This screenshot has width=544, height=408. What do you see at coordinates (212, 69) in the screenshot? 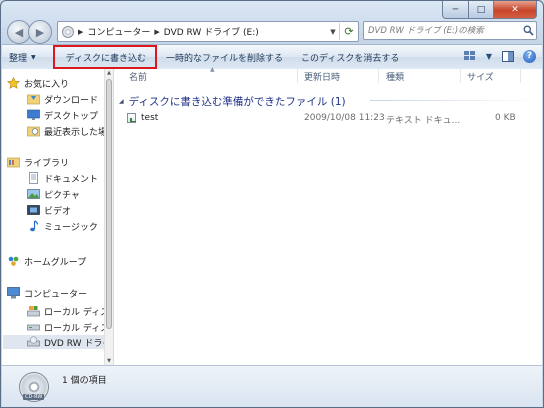
I see `sort-ascending-icon: ▲` at bounding box center [212, 69].